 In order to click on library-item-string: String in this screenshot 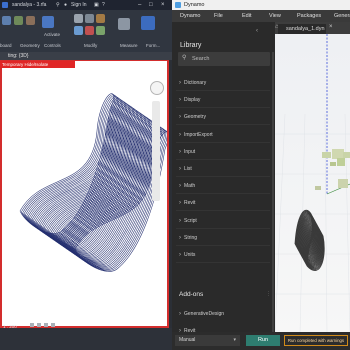, I will do `click(188, 238)`.